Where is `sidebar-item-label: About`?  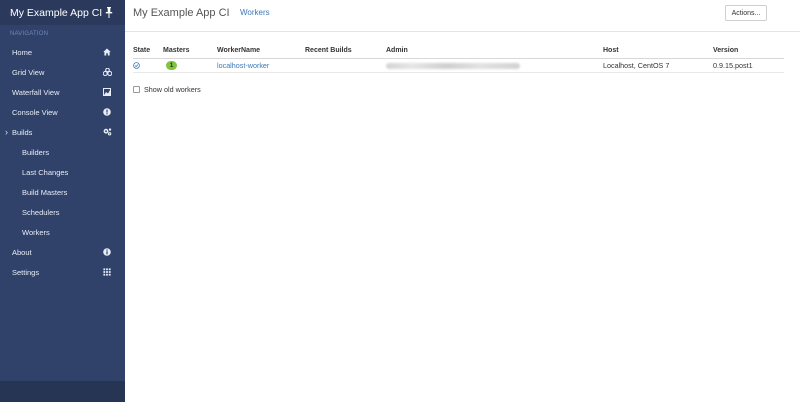
sidebar-item-label: About is located at coordinates (22, 252).